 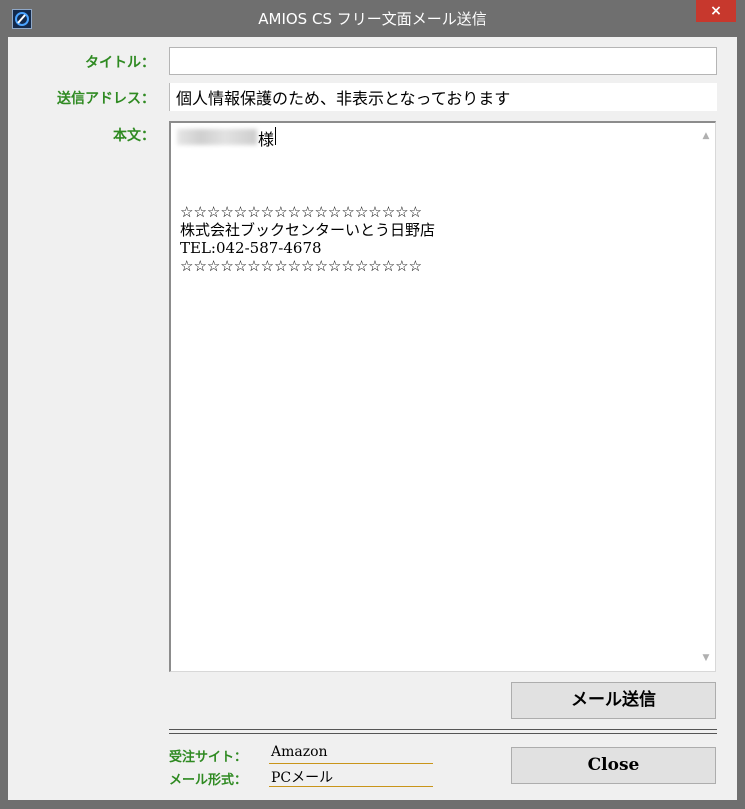 What do you see at coordinates (208, 780) in the screenshot?
I see `mail-type-label: メール形式：` at bounding box center [208, 780].